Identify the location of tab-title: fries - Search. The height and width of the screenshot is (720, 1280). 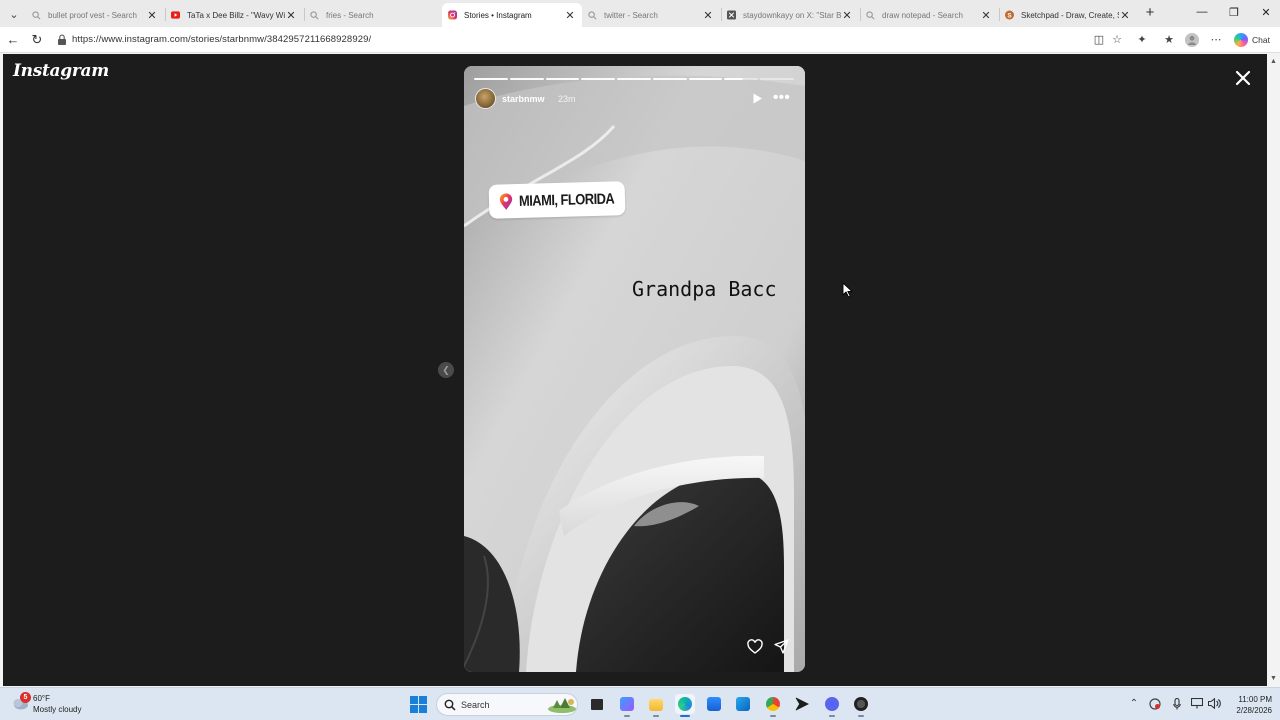
(350, 15).